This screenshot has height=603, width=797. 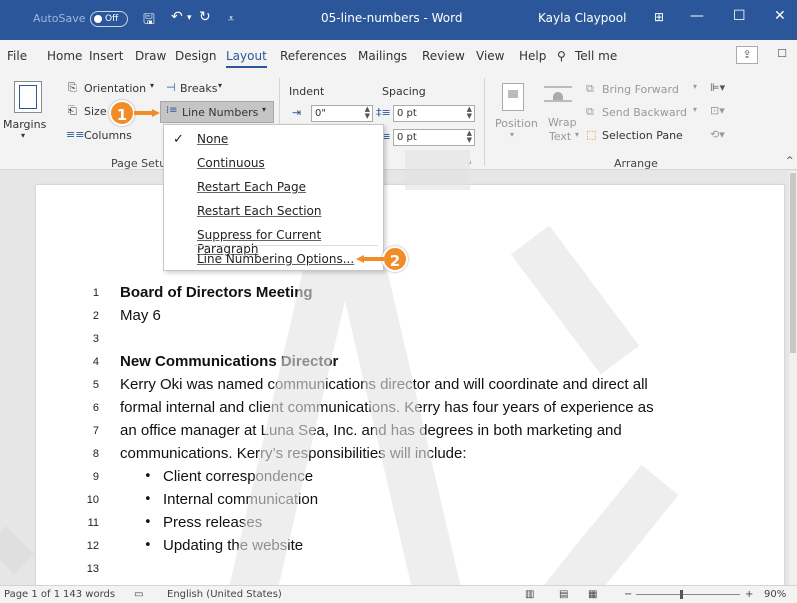 I want to click on spacing-after-value: 0 pt, so click(x=407, y=137).